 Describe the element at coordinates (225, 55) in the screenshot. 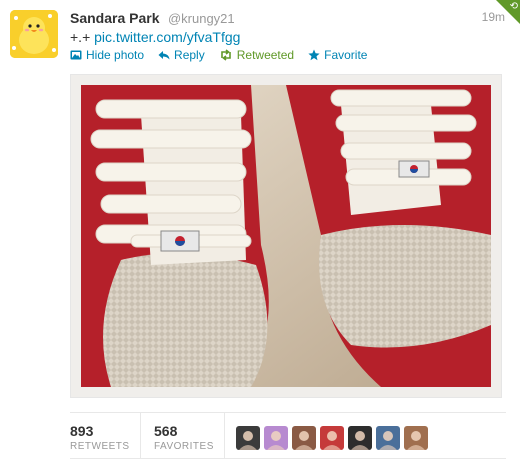

I see `retweet-icon` at that location.